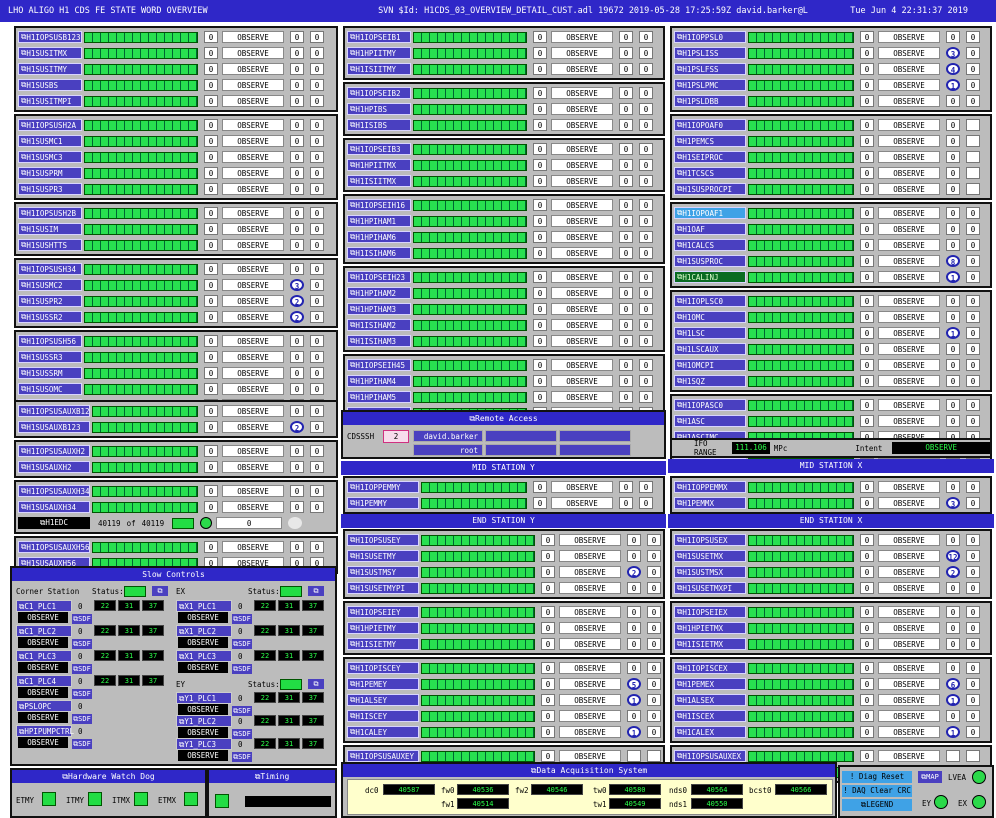 The width and height of the screenshot is (996, 818). What do you see at coordinates (50, 53) in the screenshot?
I see `model-button: ⧉ H1SUSITMX` at bounding box center [50, 53].